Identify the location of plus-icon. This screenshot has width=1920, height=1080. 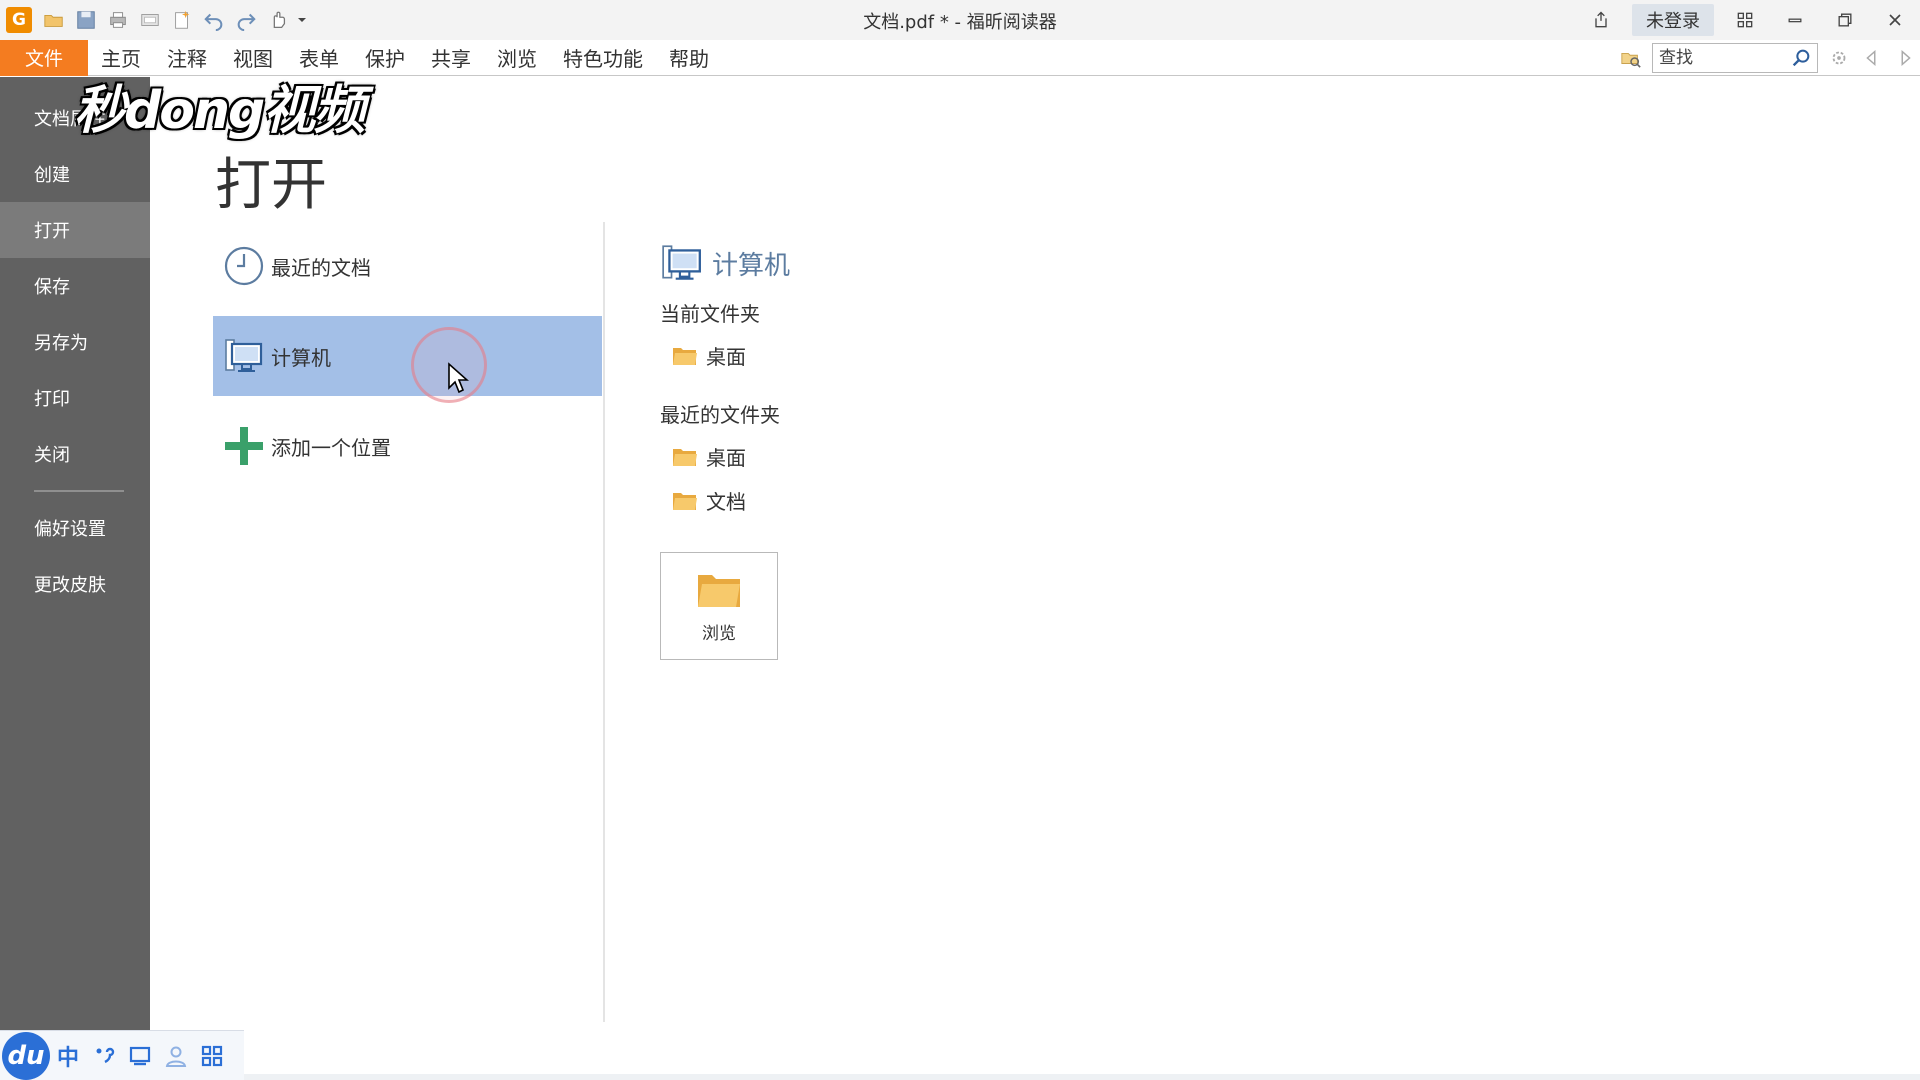
(244, 446).